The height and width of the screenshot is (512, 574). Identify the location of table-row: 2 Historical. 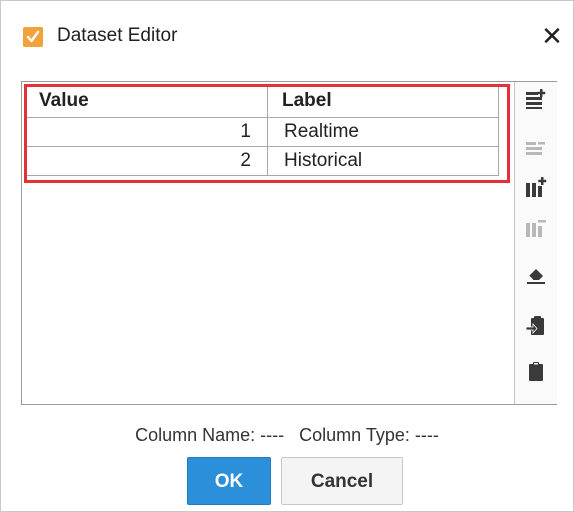
(261, 161).